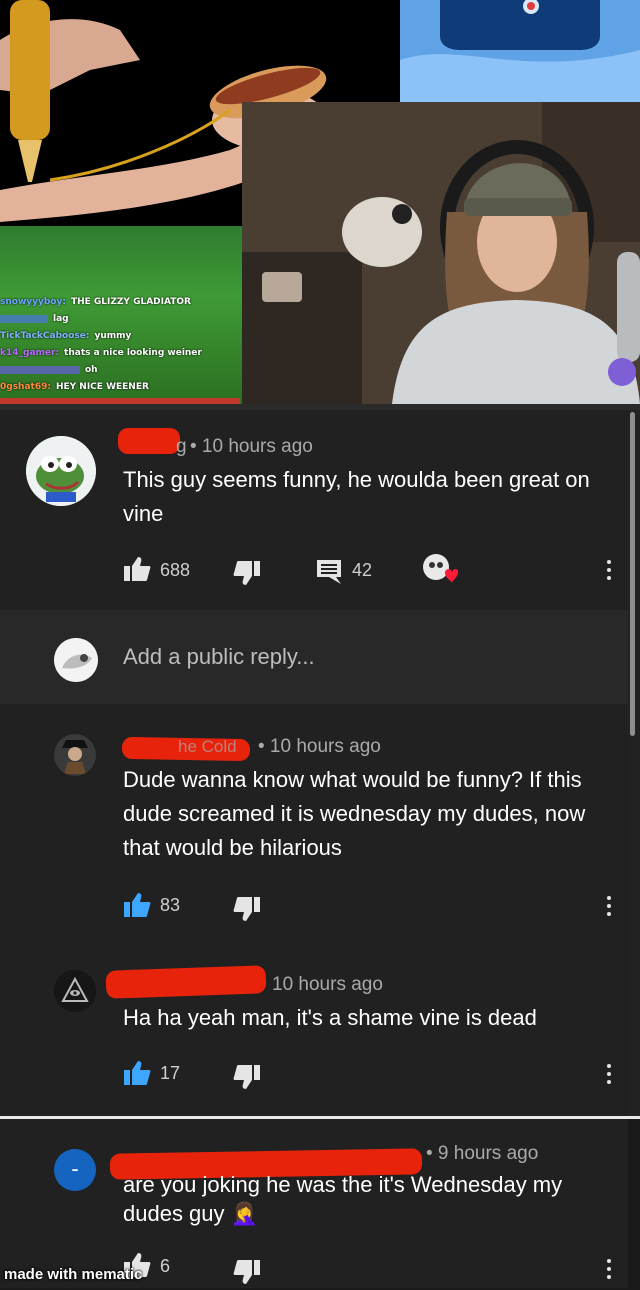  Describe the element at coordinates (520, 51) in the screenshot. I see `game-overlay` at that location.